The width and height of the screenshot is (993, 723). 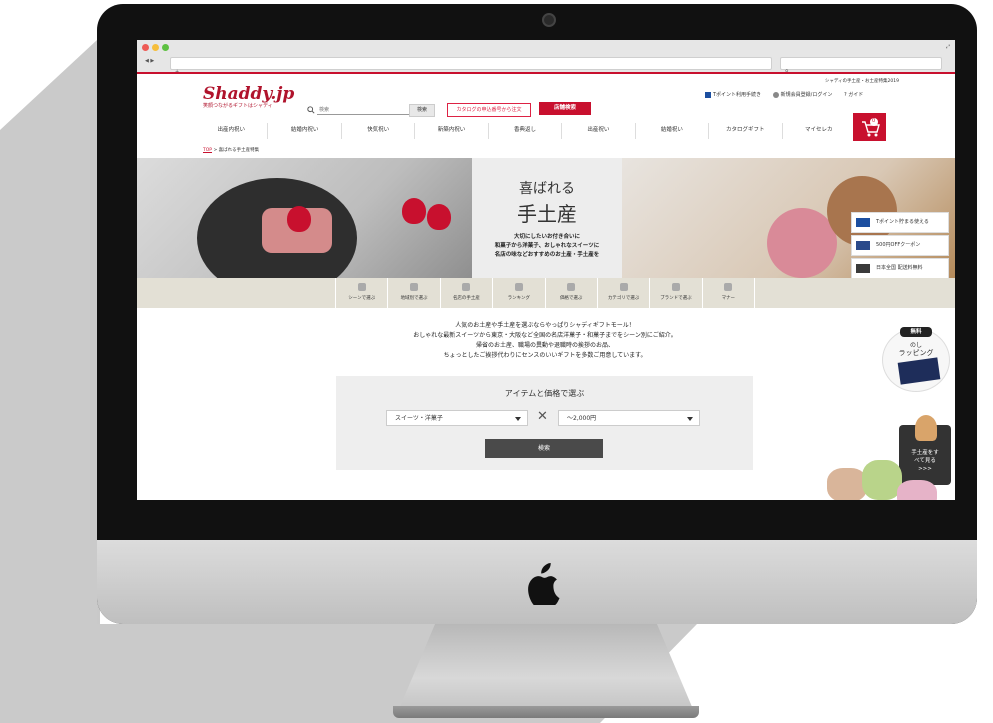 I want to click on category-region: 地域別で選ぶ, so click(x=413, y=293).